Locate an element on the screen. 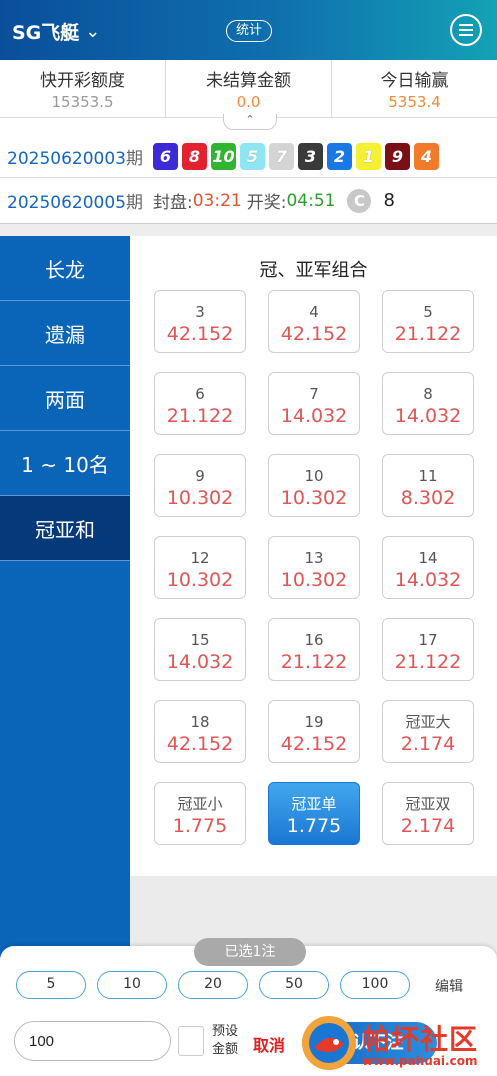 This screenshot has height=1076, width=497. odds-cell-name: 5 is located at coordinates (428, 312).